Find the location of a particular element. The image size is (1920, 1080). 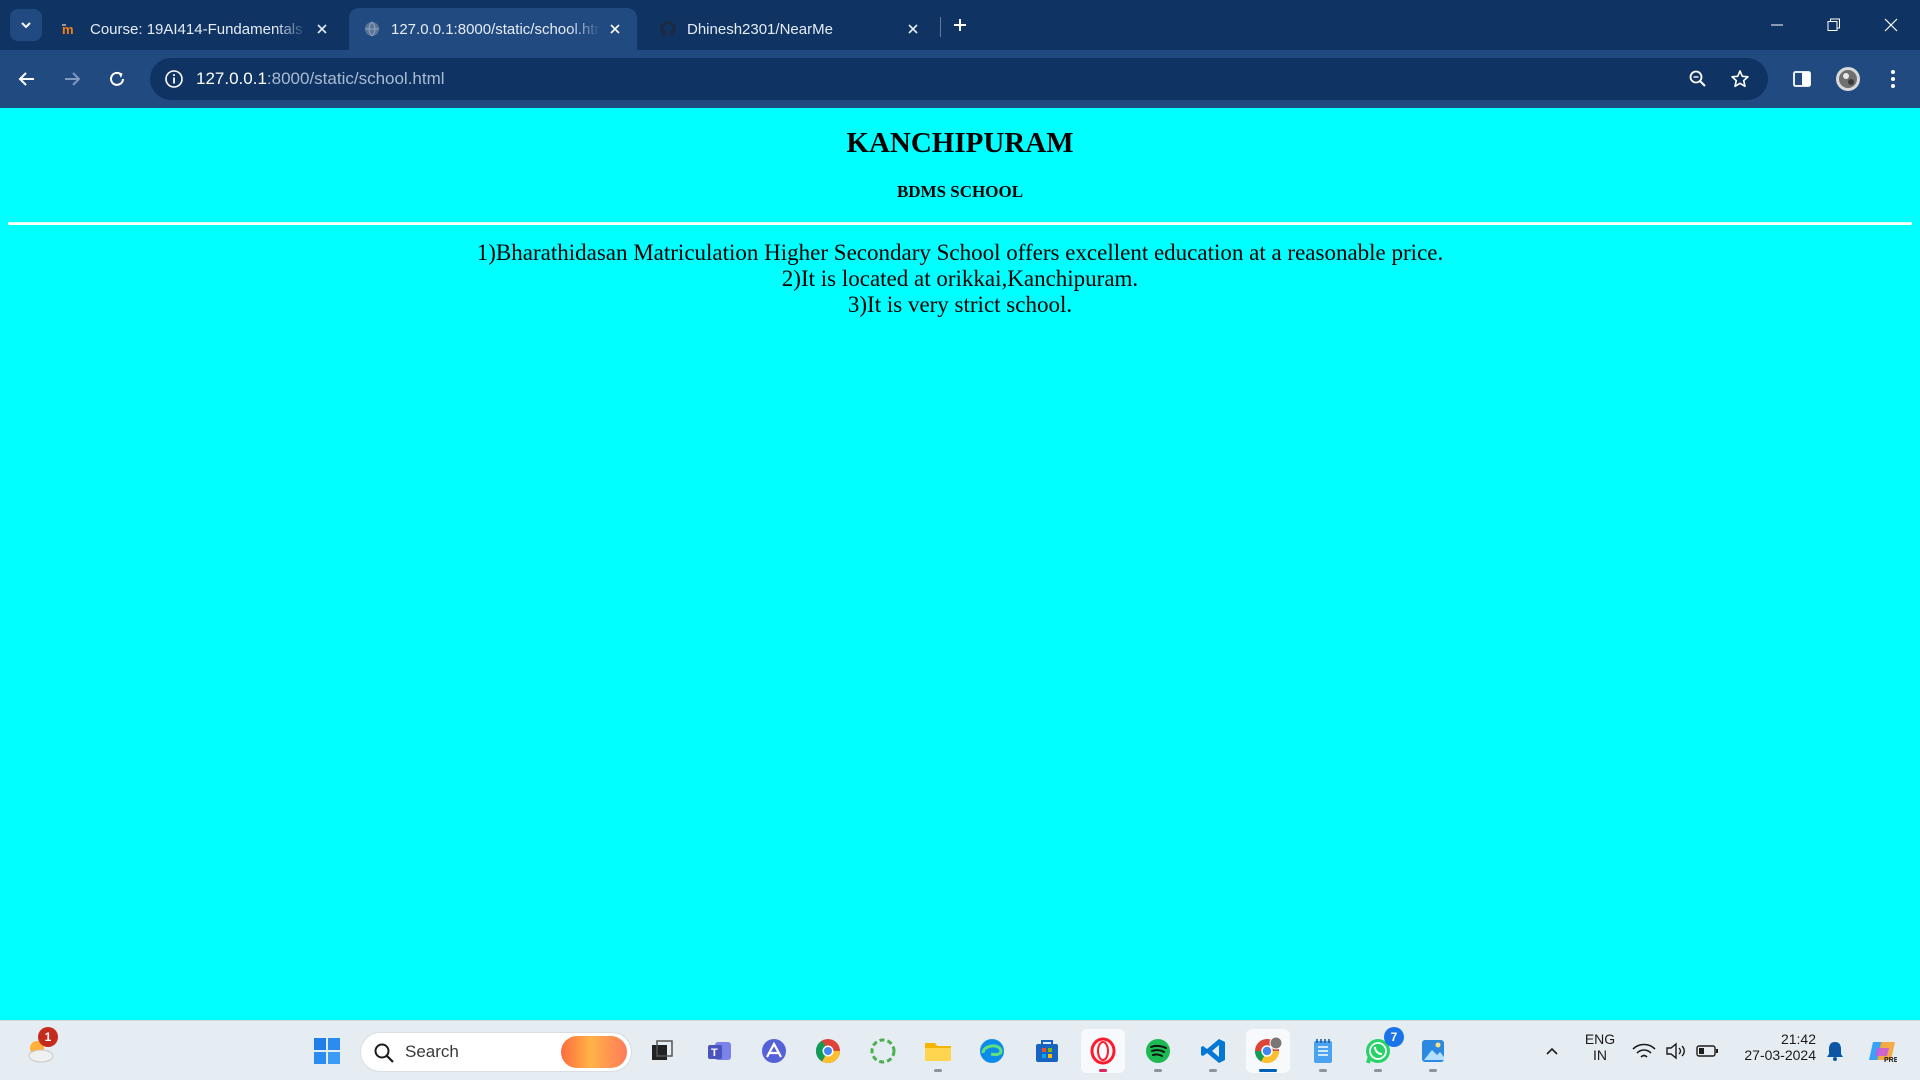

minimize-icon is located at coordinates (1777, 25).